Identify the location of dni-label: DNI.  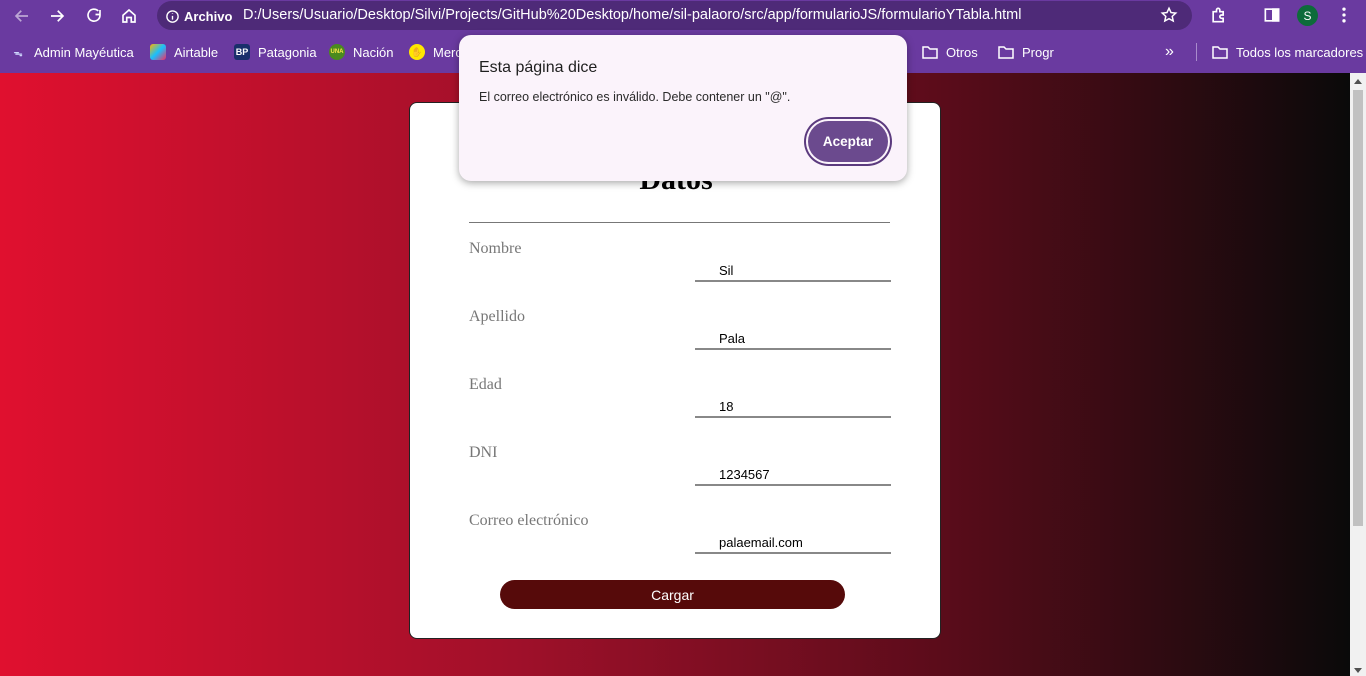
(483, 452).